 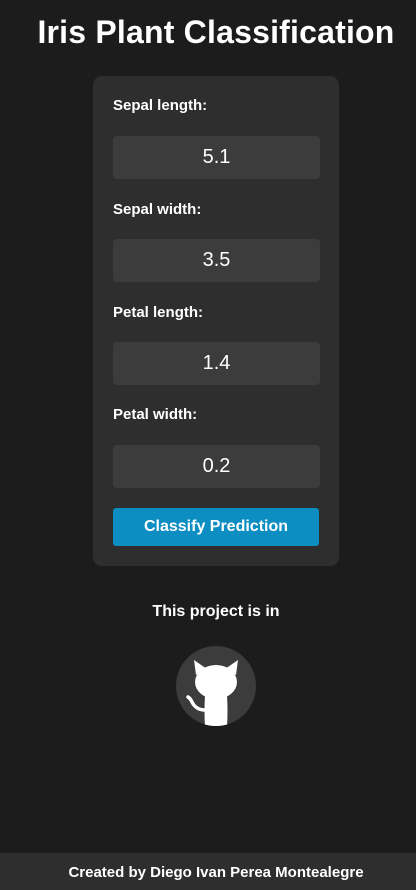 I want to click on footer-credit: Created by Diego Ivan Perea Montealegre, so click(x=216, y=872).